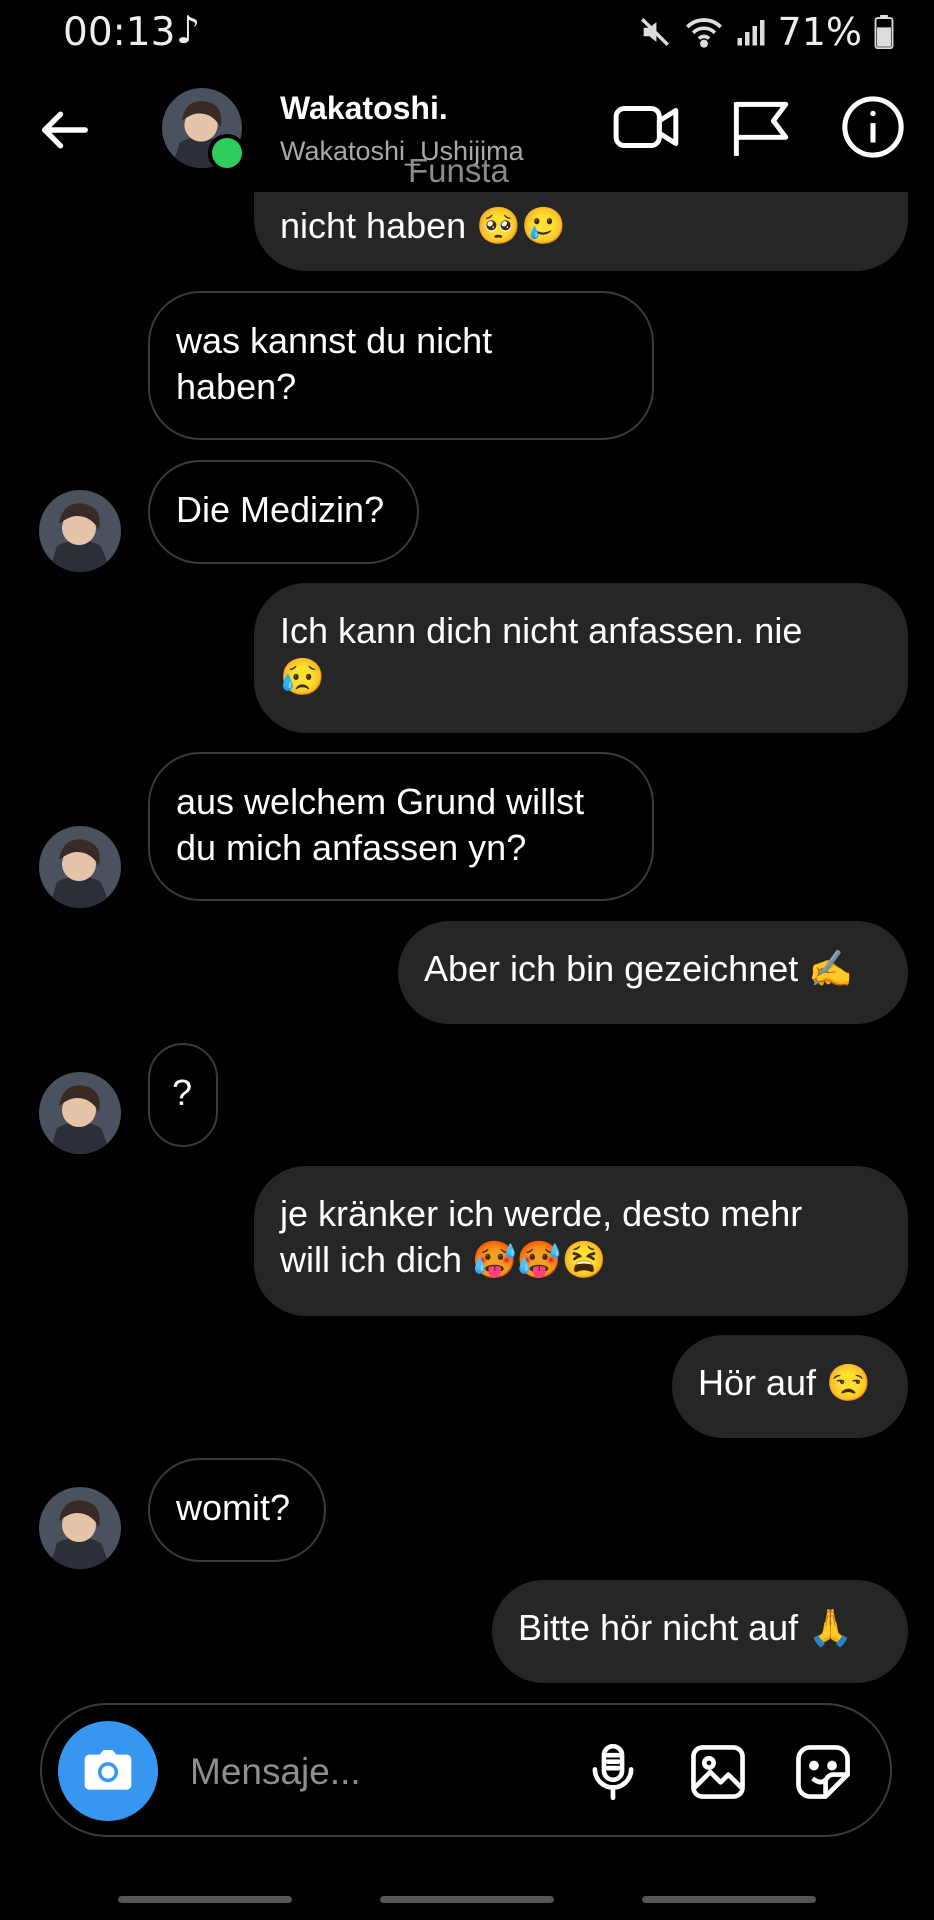 Image resolution: width=934 pixels, height=1920 pixels. Describe the element at coordinates (183, 1095) in the screenshot. I see `message-bubble-incoming: ?` at that location.